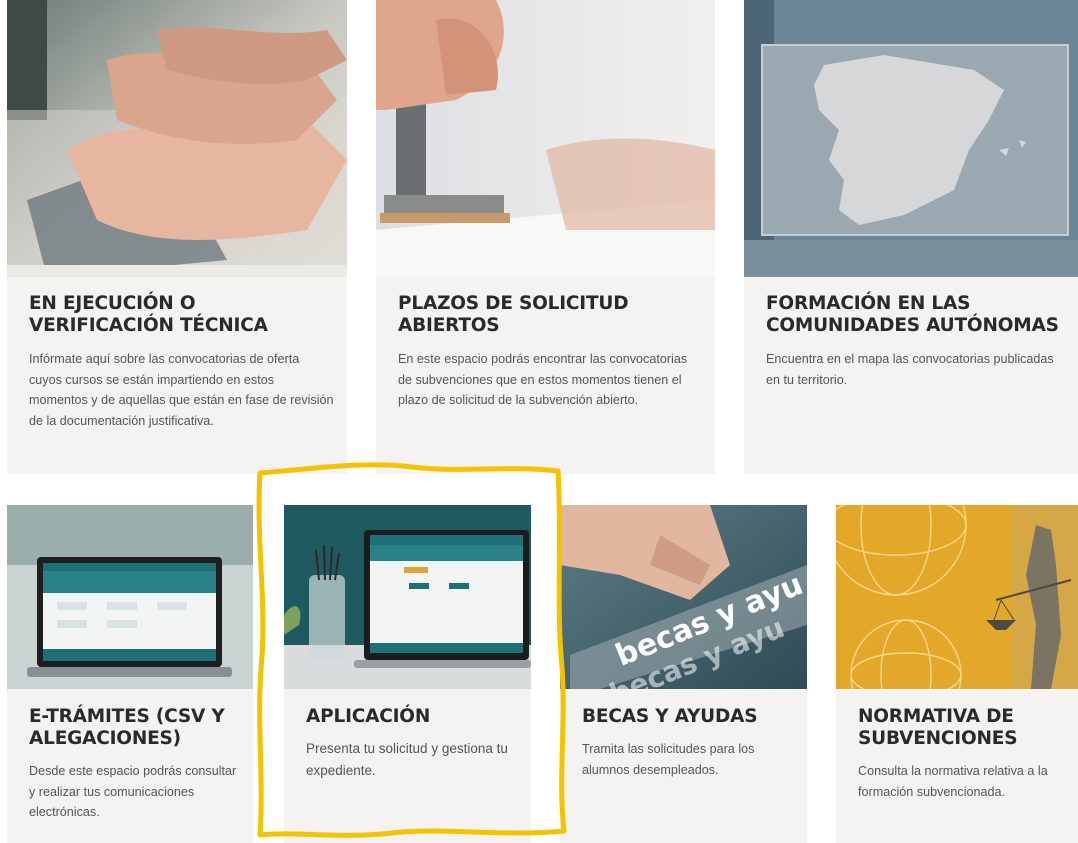  What do you see at coordinates (911, 138) in the screenshot?
I see `card-image-map` at bounding box center [911, 138].